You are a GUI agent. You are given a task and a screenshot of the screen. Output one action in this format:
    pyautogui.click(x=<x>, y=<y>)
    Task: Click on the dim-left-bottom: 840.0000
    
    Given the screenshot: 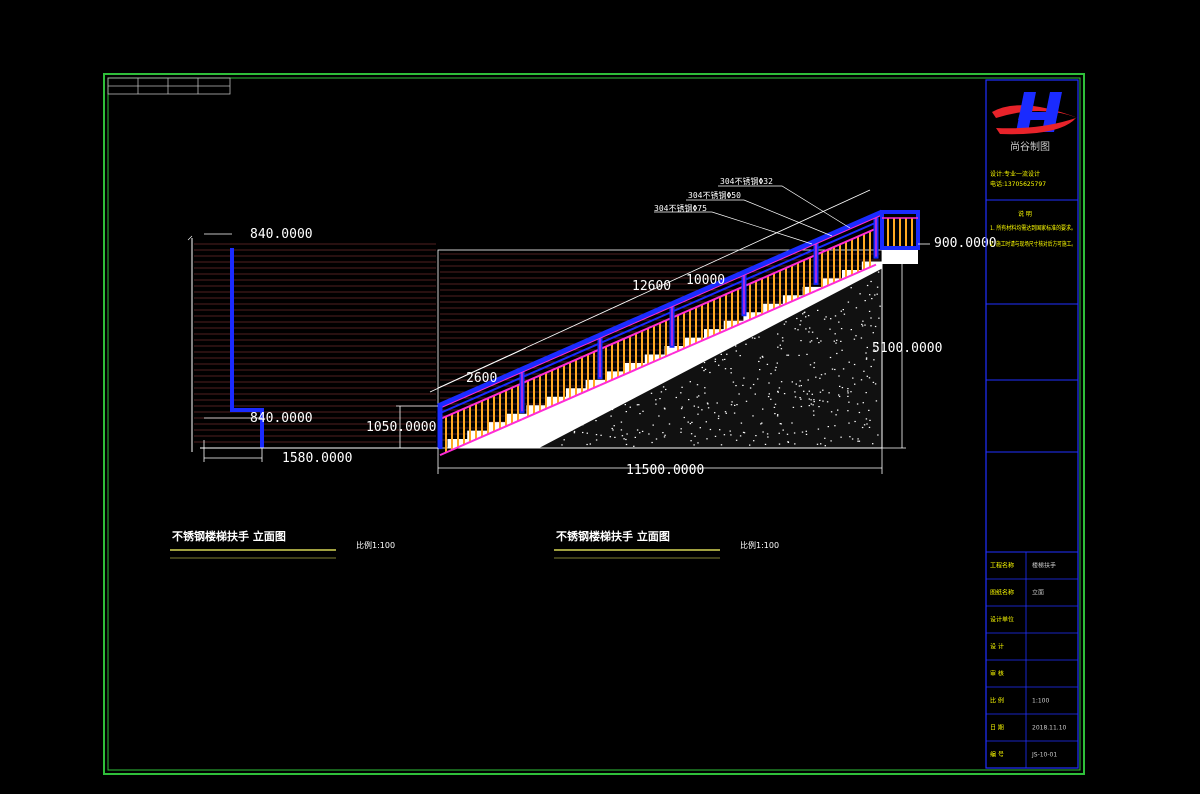 What is the action you would take?
    pyautogui.click(x=281, y=418)
    